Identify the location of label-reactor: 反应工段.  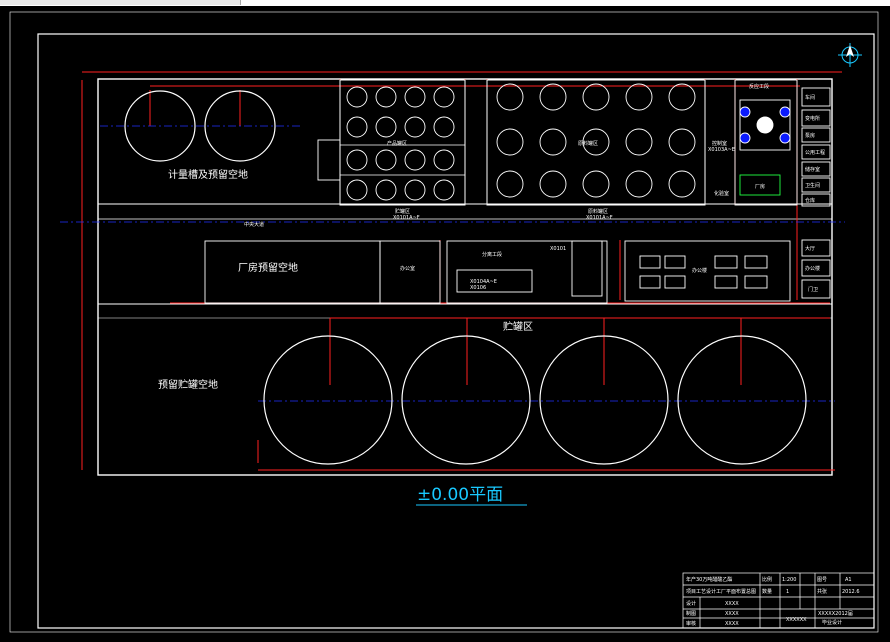
(759, 86).